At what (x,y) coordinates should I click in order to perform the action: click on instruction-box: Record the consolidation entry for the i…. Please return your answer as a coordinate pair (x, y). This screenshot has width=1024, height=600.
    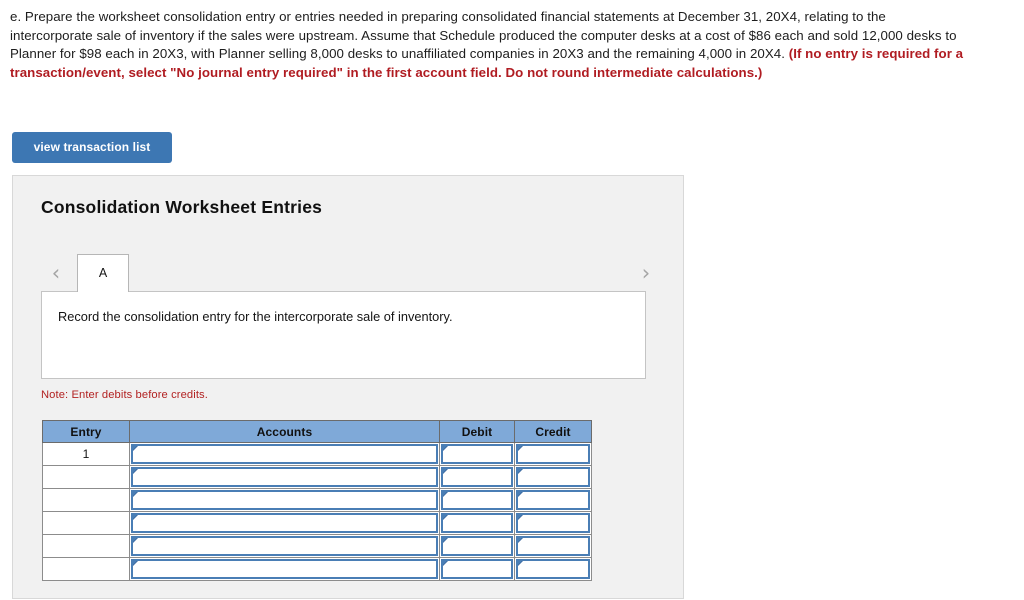
    Looking at the image, I should click on (343, 335).